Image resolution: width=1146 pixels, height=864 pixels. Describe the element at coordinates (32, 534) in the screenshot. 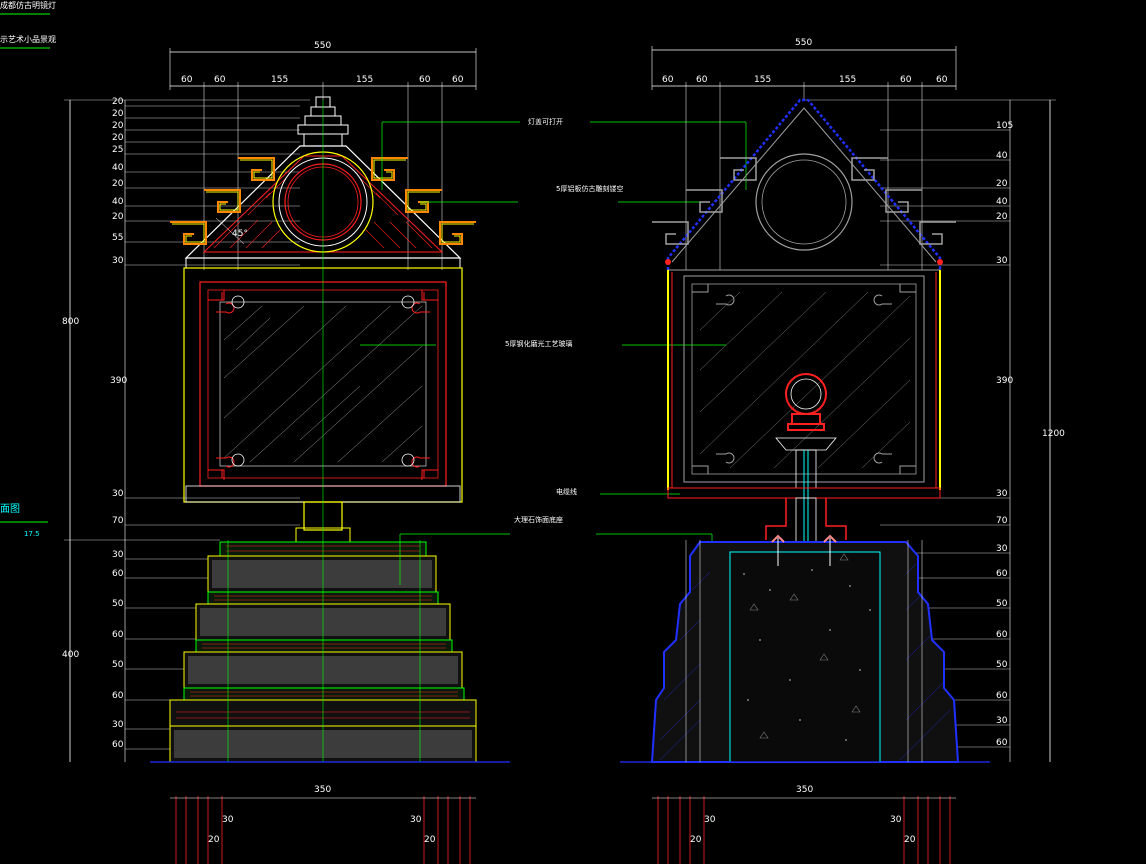

I see `small-number: 17.5` at that location.